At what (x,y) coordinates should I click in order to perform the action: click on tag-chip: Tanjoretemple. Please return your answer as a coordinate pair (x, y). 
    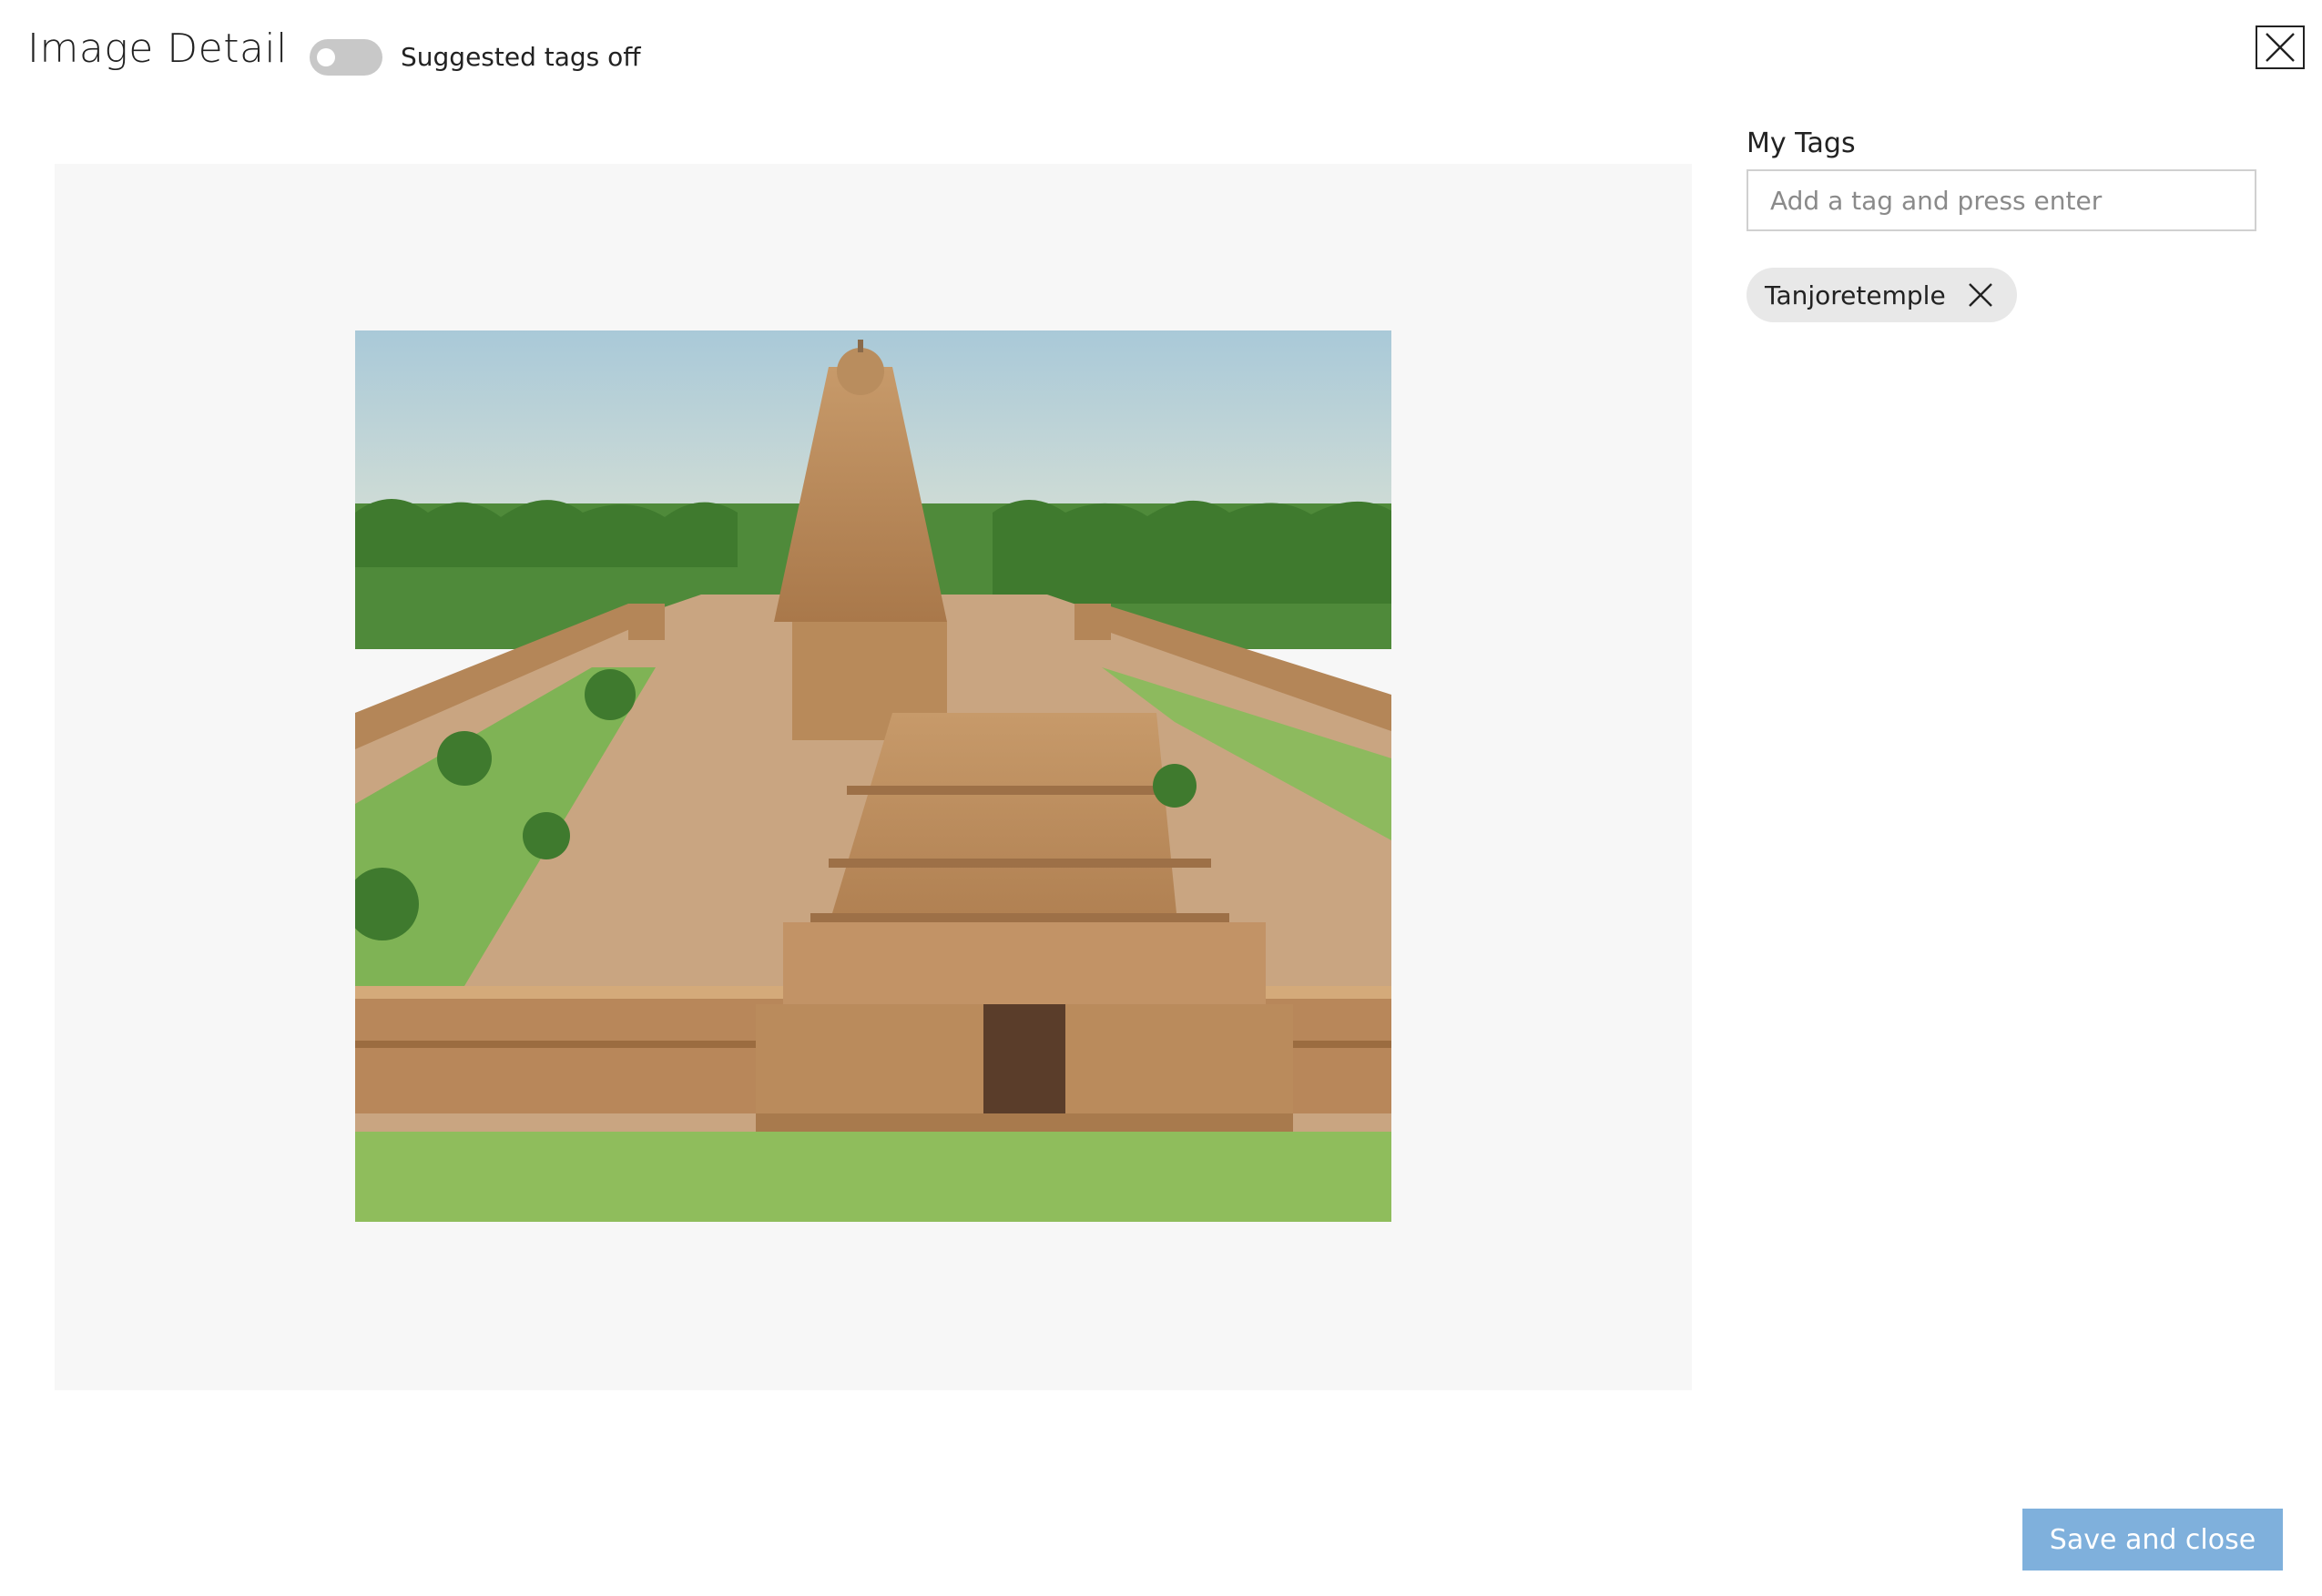
    Looking at the image, I should click on (1882, 295).